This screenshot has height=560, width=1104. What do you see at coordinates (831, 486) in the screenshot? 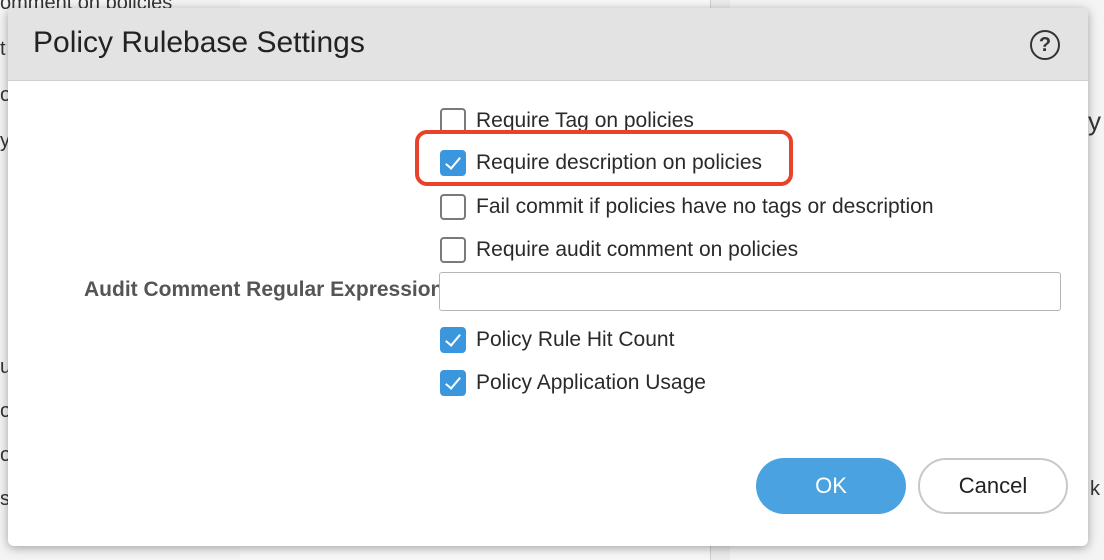
I see `ok-button: OK` at bounding box center [831, 486].